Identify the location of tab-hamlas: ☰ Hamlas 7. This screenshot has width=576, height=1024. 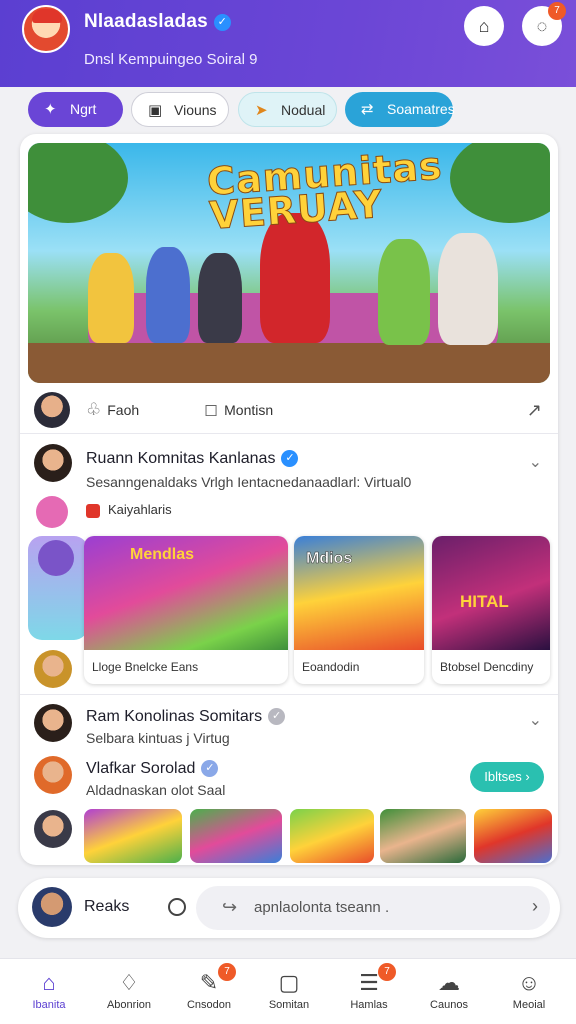
(369, 991).